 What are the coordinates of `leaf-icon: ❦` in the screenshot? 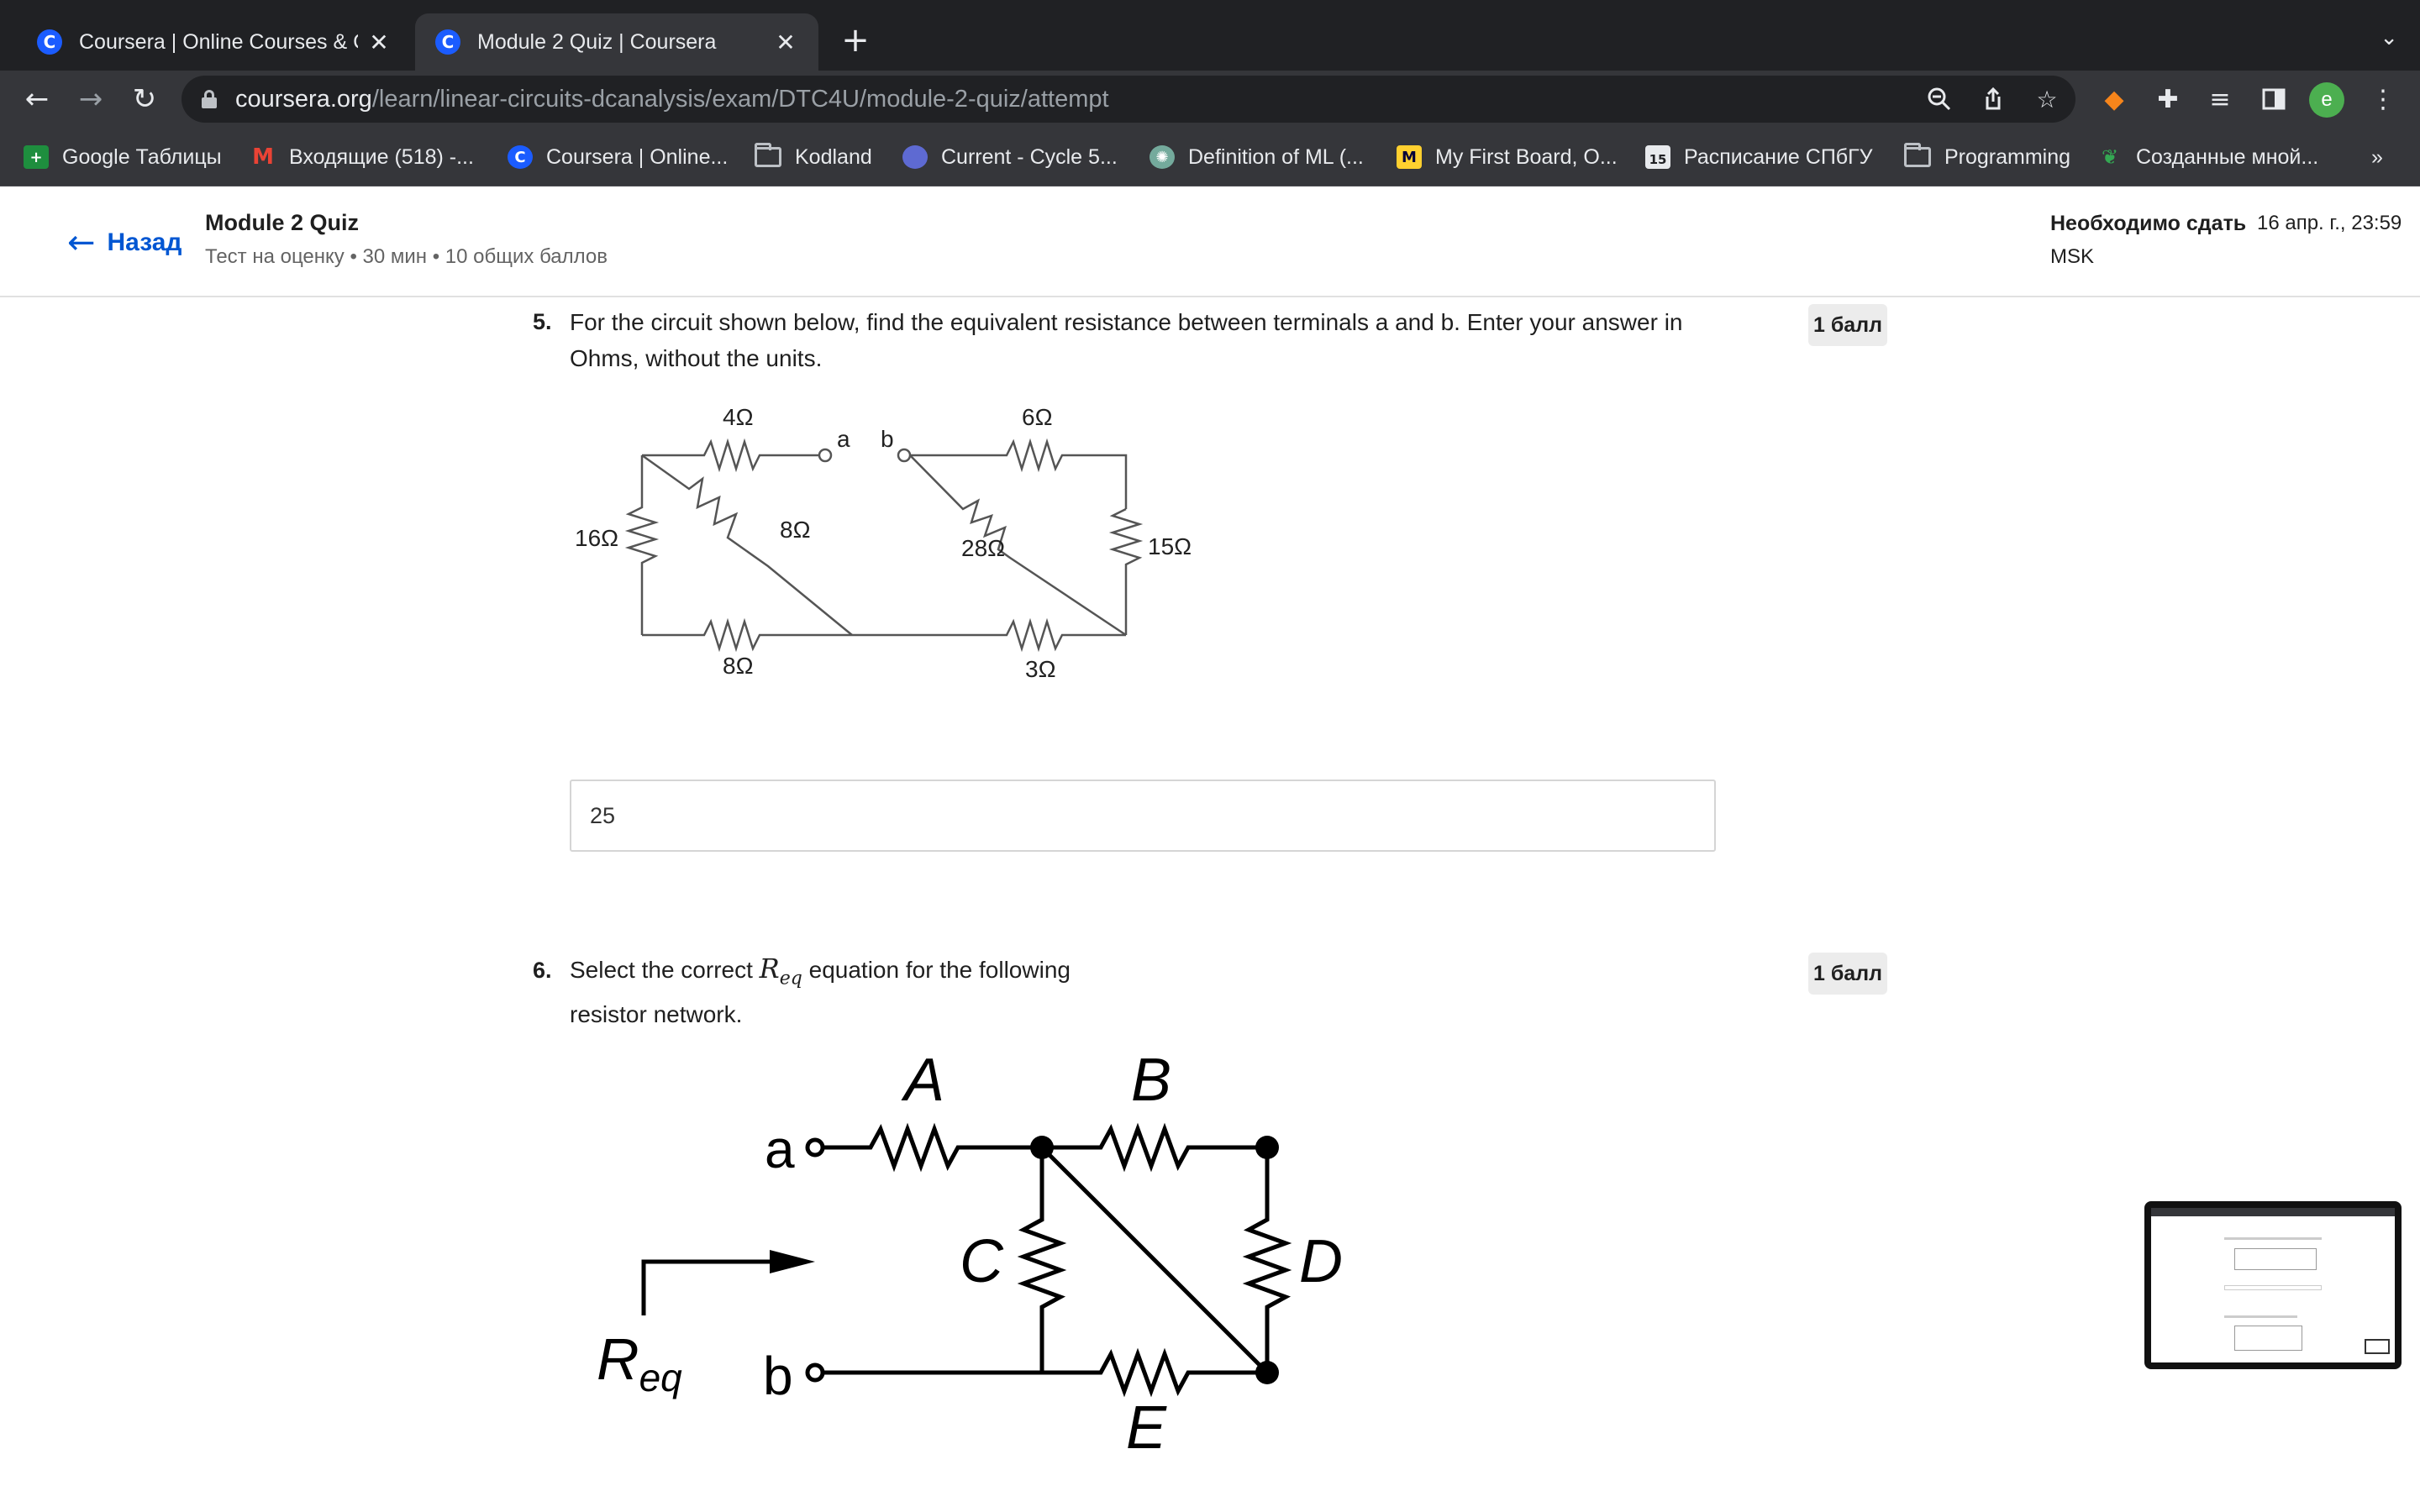 It's located at (2110, 157).